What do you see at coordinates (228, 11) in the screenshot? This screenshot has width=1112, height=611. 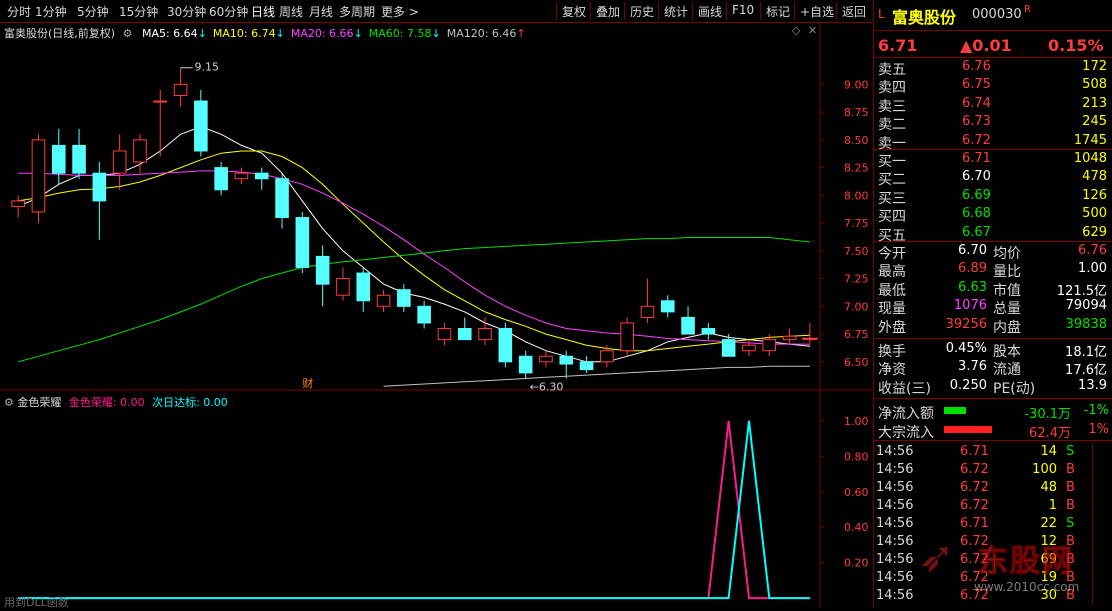 I see `period-tab-5: 60分钟` at bounding box center [228, 11].